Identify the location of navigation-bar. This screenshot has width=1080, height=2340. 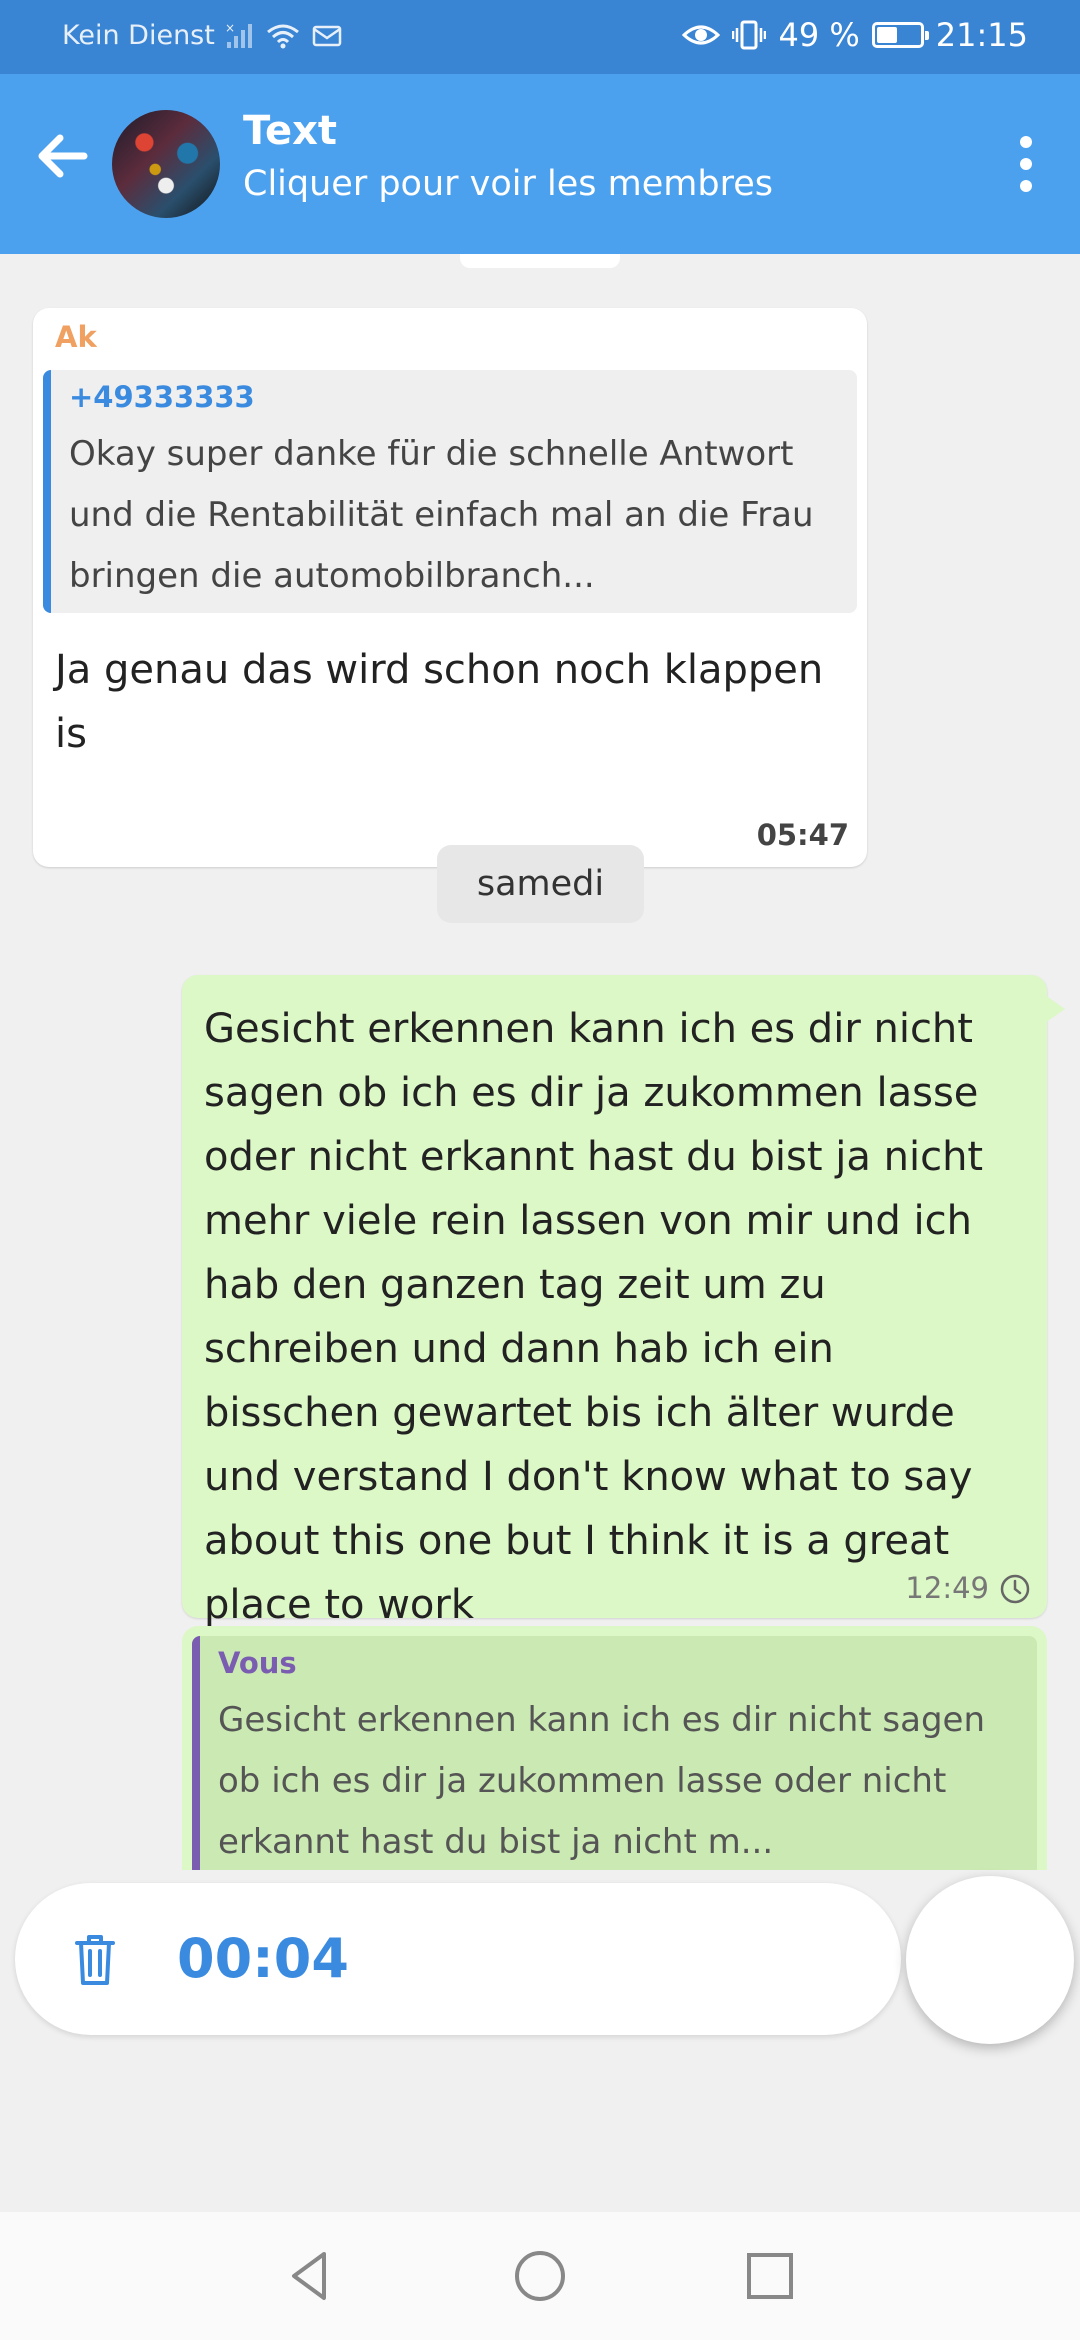
(540, 2276).